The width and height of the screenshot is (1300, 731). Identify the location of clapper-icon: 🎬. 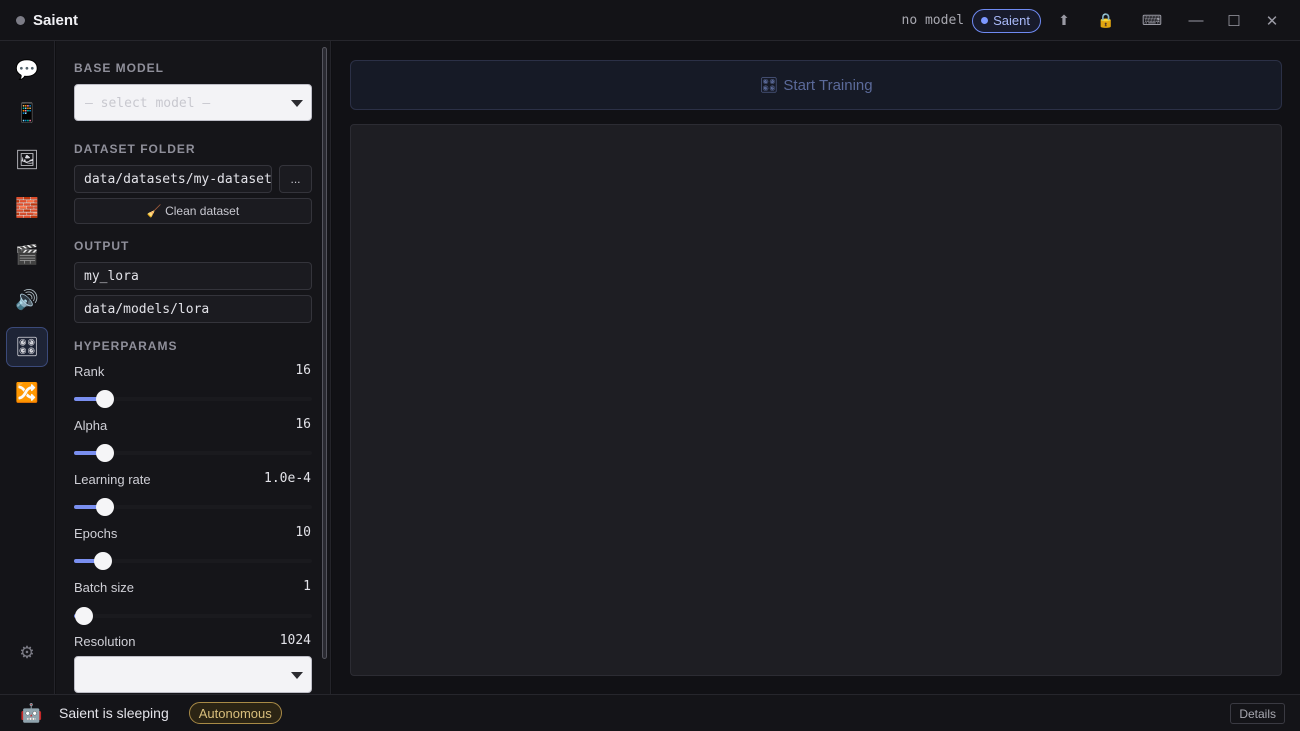
(27, 255).